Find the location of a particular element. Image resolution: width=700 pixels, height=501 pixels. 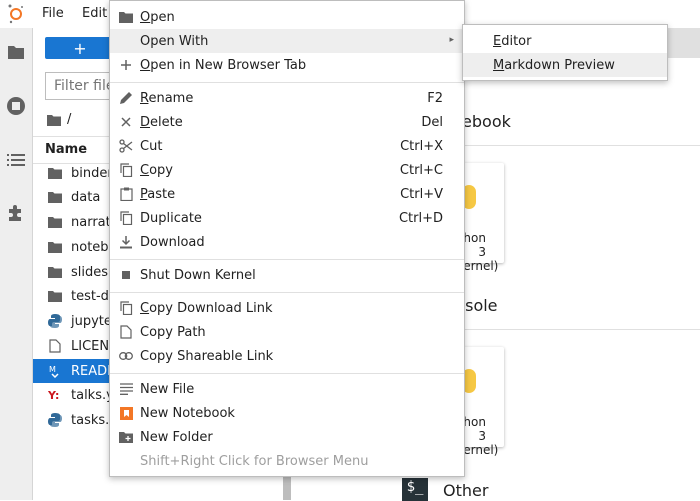

open-with-submenu: Editor Markdown Preview is located at coordinates (565, 52).